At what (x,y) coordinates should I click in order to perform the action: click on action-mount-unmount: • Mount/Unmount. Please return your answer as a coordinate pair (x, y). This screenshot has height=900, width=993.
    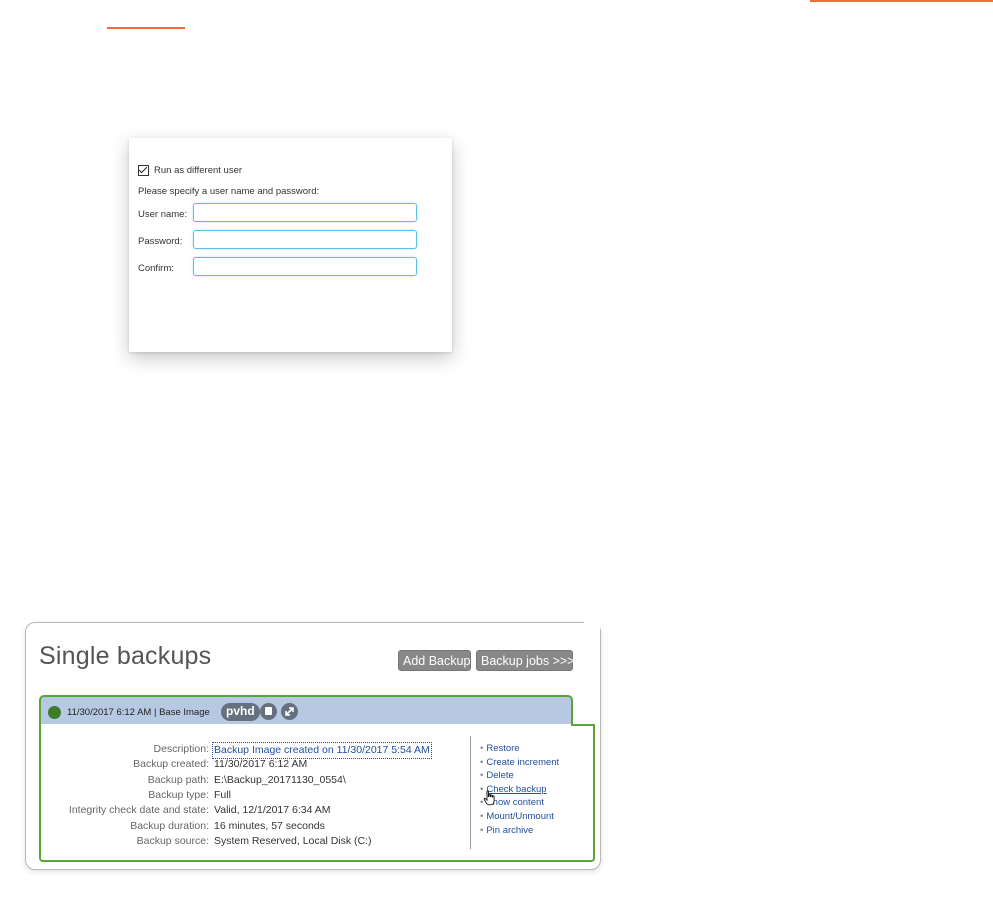
    Looking at the image, I should click on (519, 817).